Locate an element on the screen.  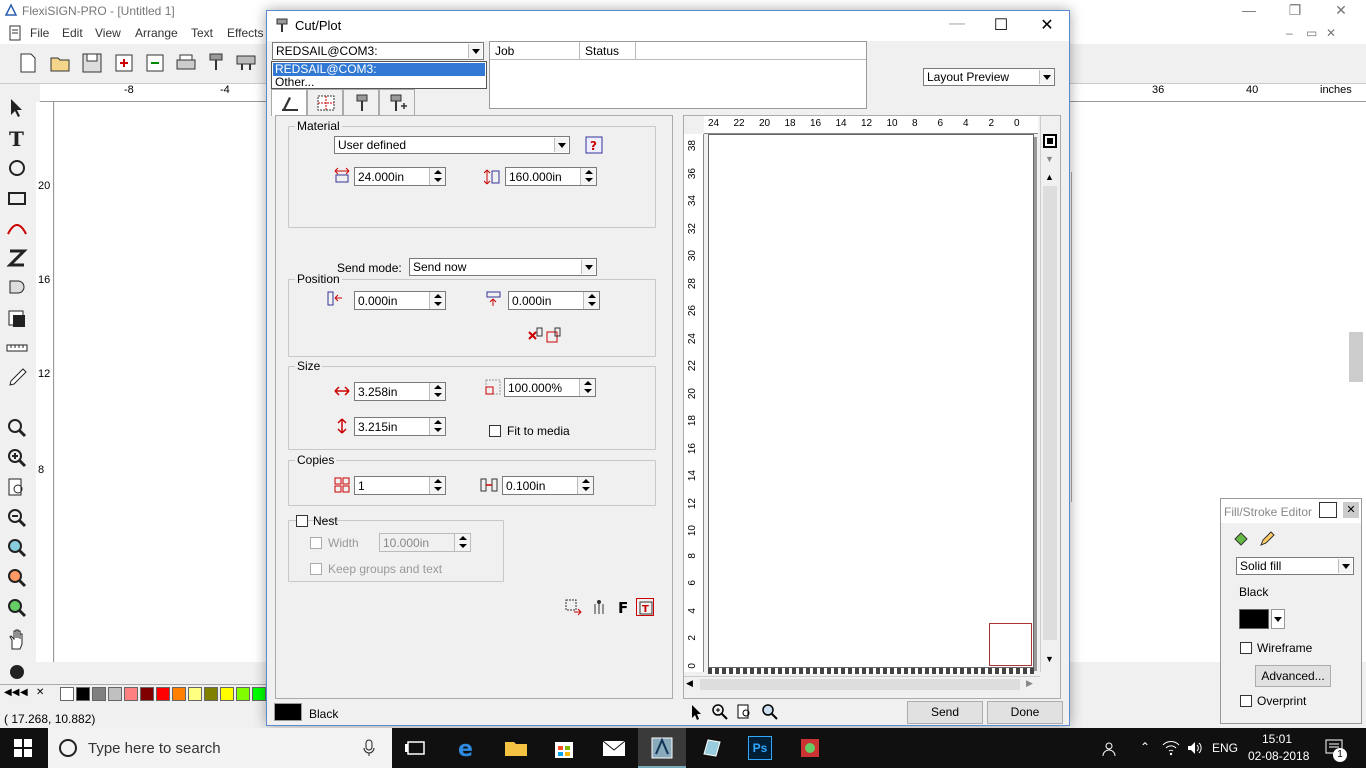
open-file-icon is located at coordinates (61, 64).